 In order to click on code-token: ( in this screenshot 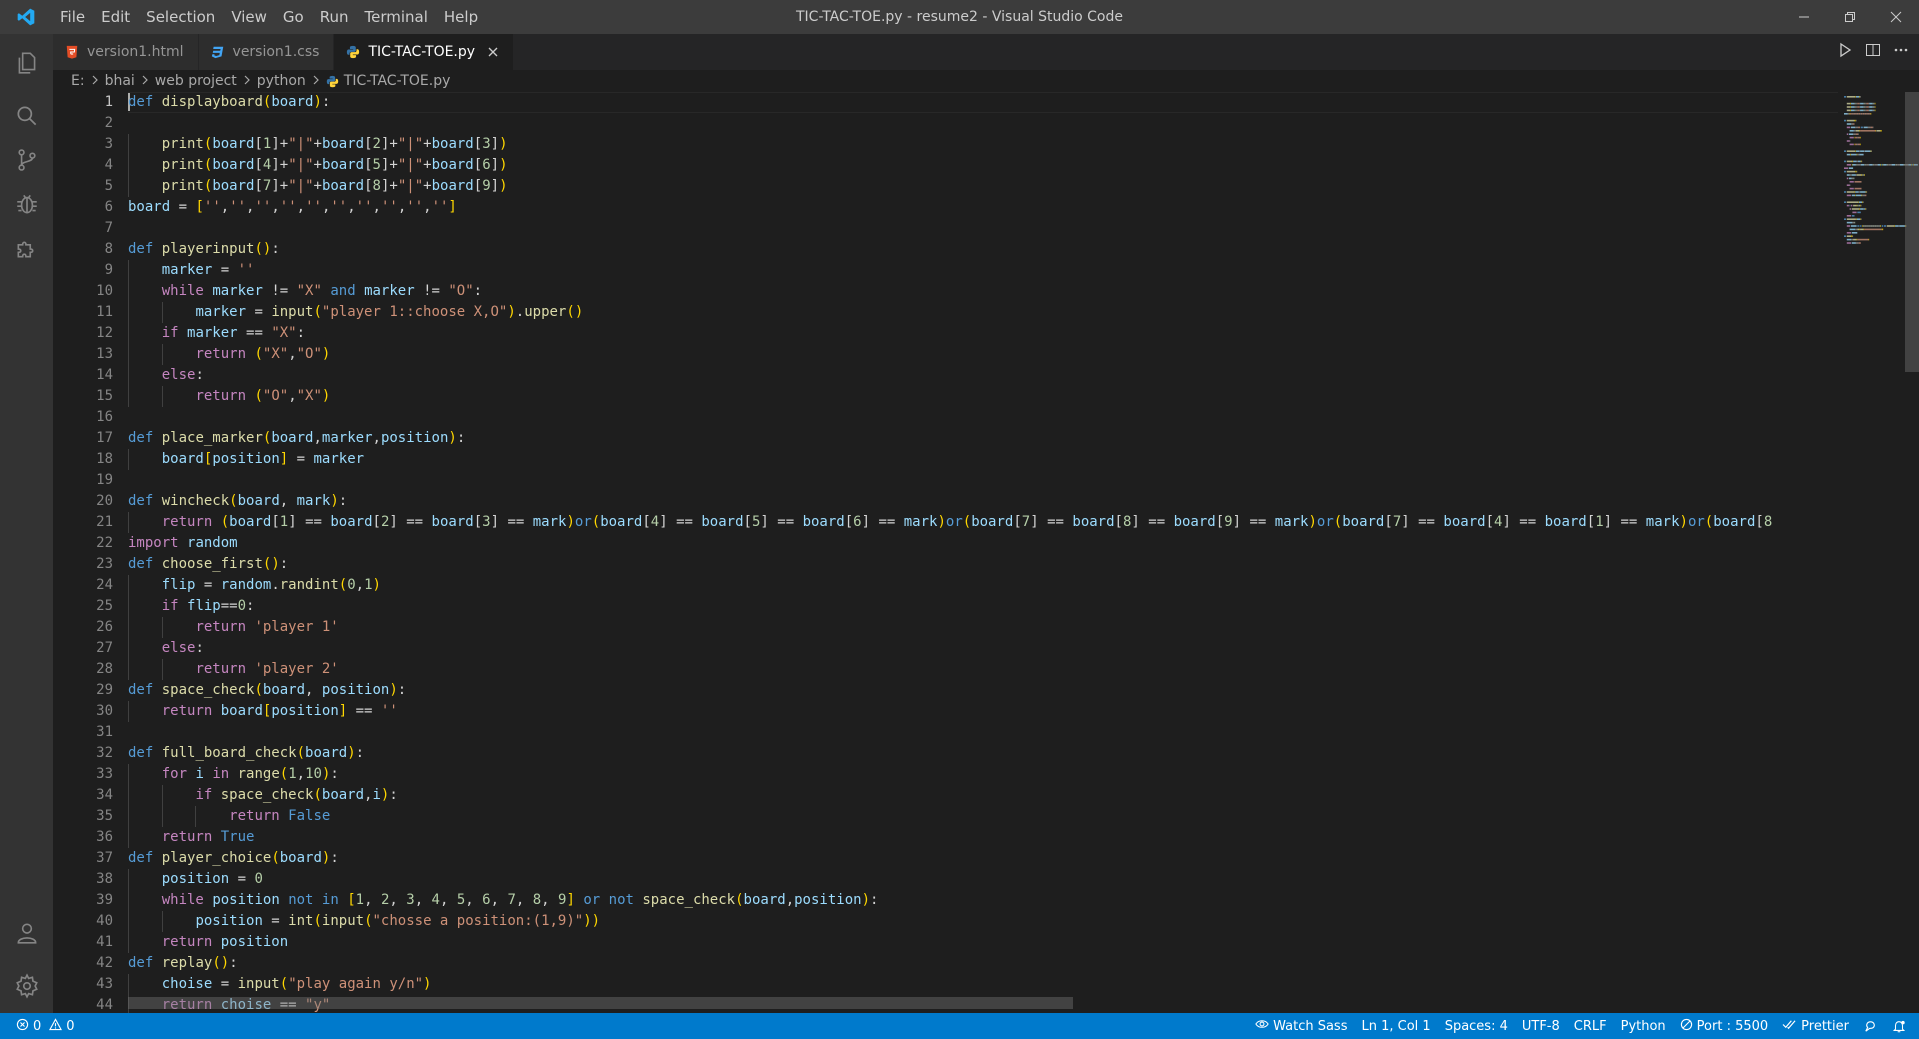, I will do `click(275, 858)`.